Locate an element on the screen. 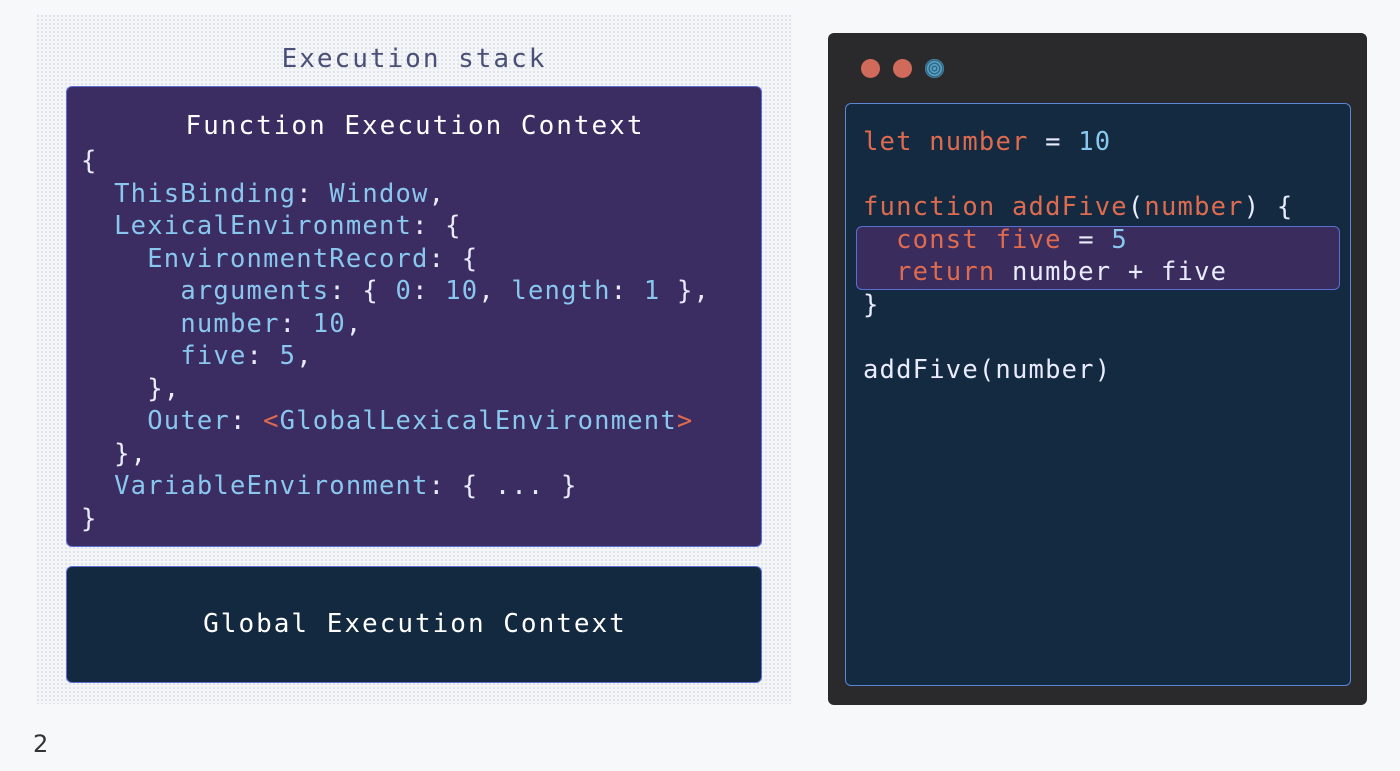 The width and height of the screenshot is (1400, 771). editor-code-token: const is located at coordinates (937, 239).